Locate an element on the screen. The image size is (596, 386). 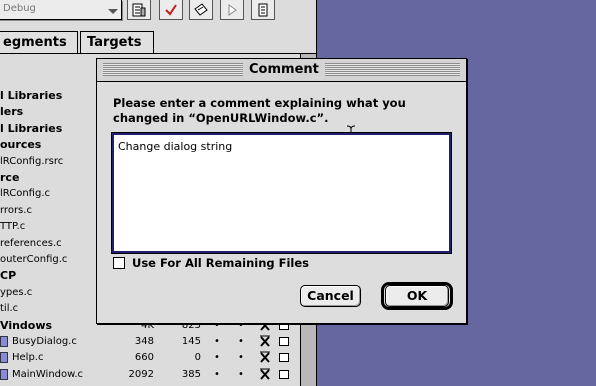
file-name: MainWindow.c is located at coordinates (48, 374).